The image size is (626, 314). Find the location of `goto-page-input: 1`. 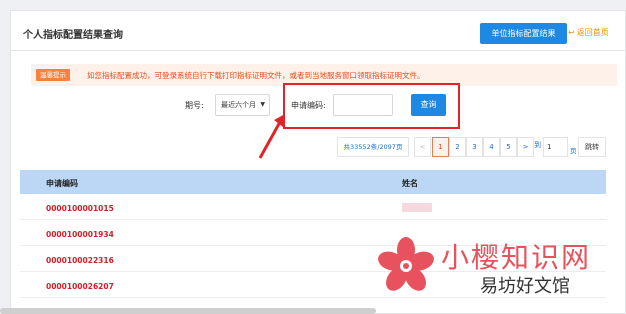

goto-page-input: 1 is located at coordinates (555, 147).